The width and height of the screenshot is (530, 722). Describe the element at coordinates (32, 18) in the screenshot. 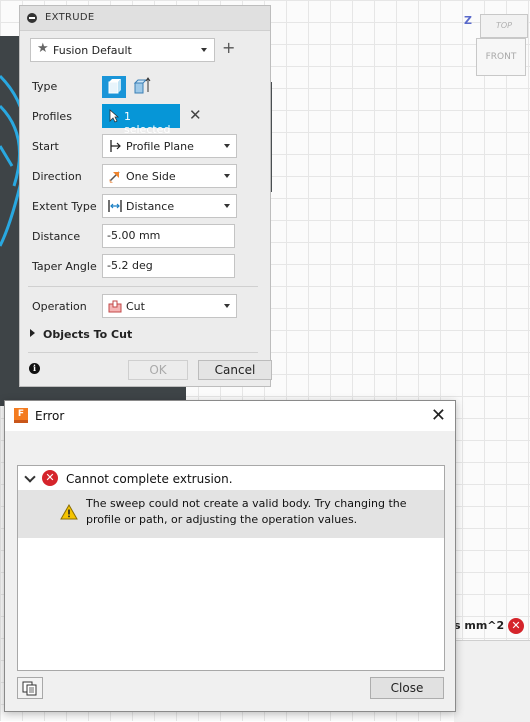

I see `collapse-icon` at that location.